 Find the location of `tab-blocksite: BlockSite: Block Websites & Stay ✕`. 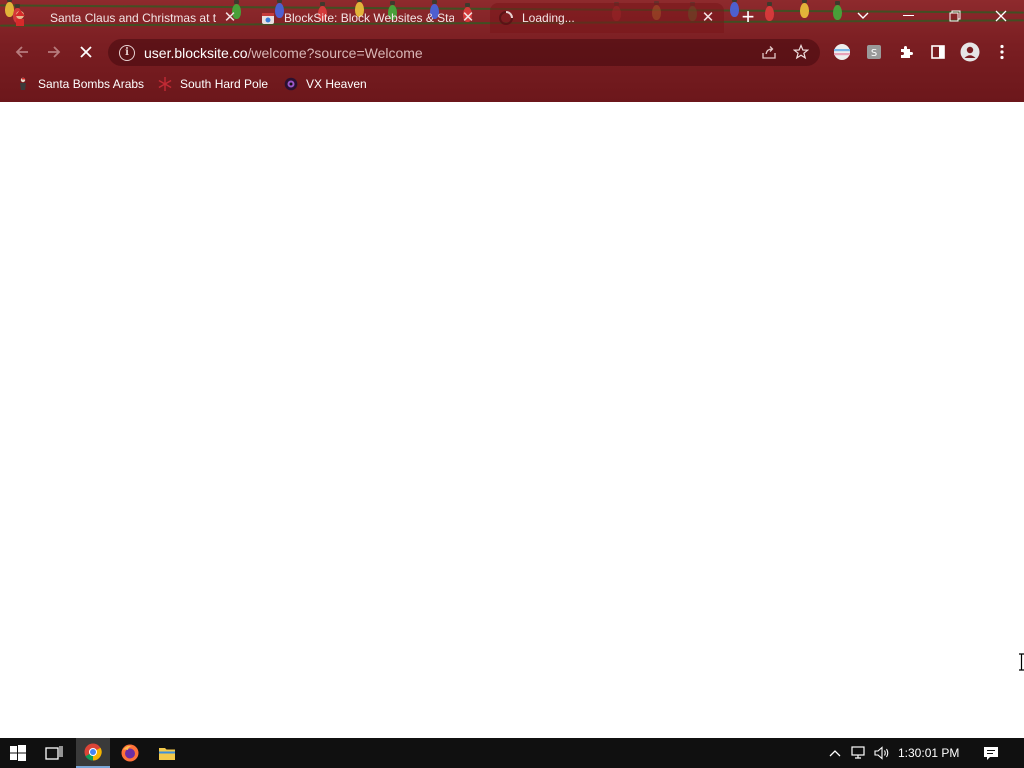

tab-blocksite: BlockSite: Block Websites & Stay ✕ is located at coordinates (368, 18).